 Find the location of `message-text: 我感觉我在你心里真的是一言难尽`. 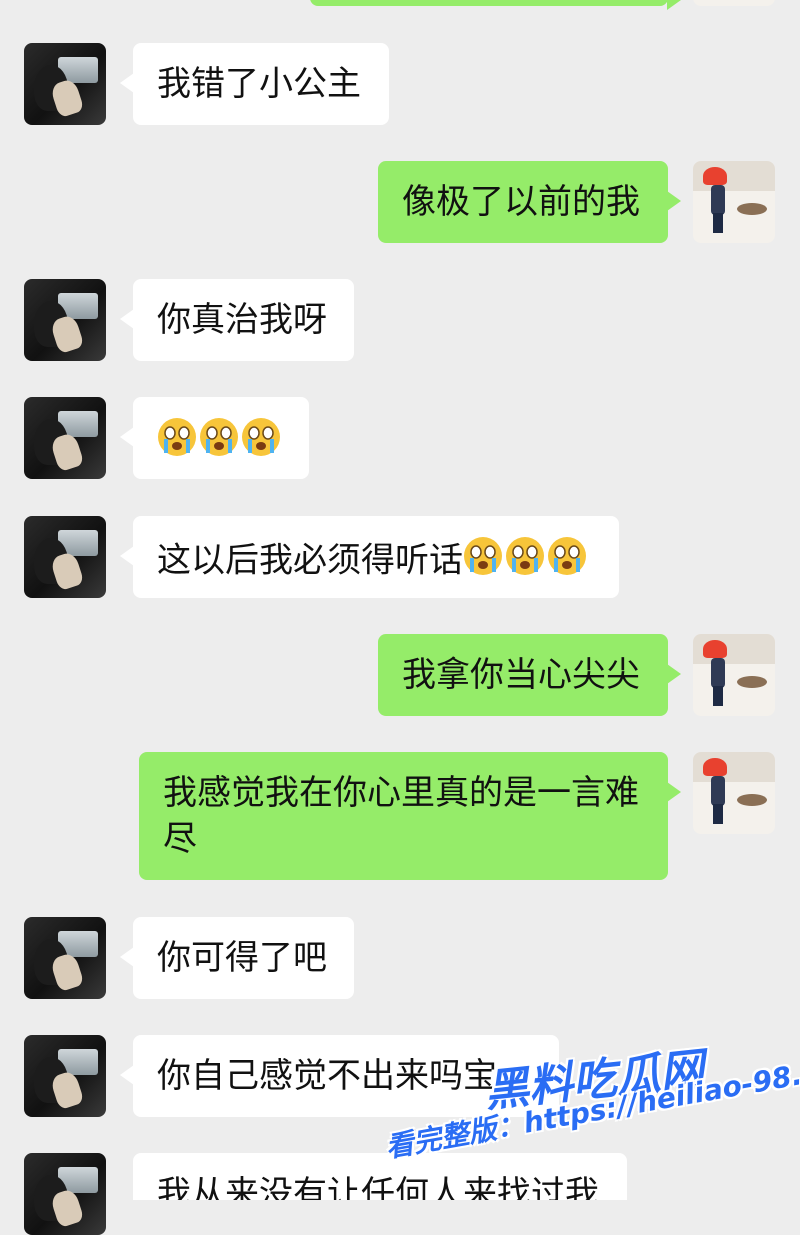

message-text: 我感觉我在你心里真的是一言难尽 is located at coordinates (401, 816).